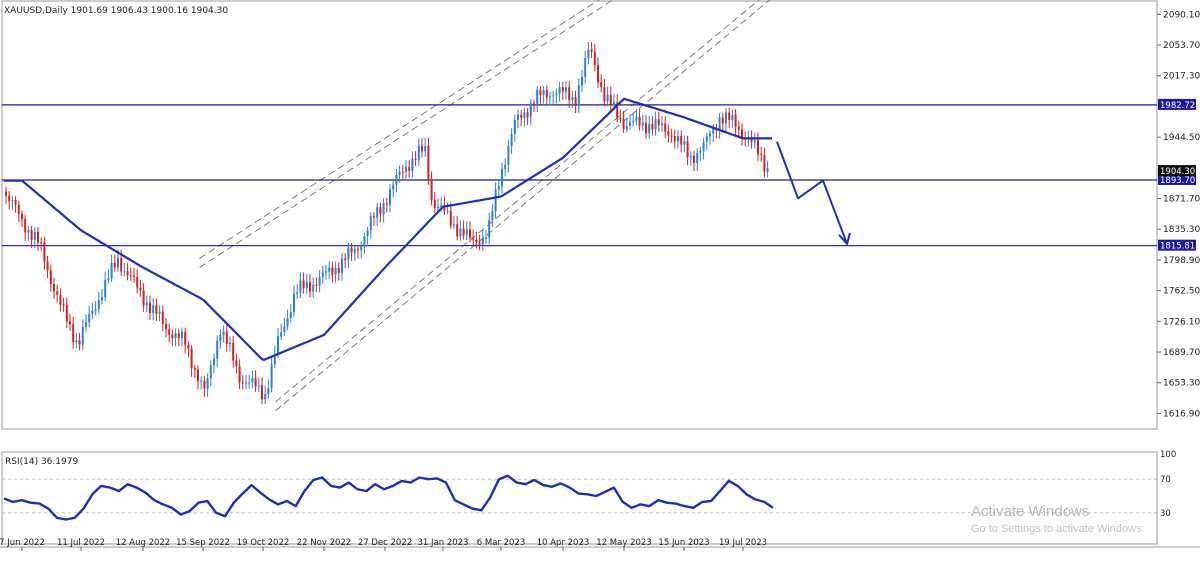 The width and height of the screenshot is (1200, 561). I want to click on y-tick-label: 1762.50, so click(1181, 292).